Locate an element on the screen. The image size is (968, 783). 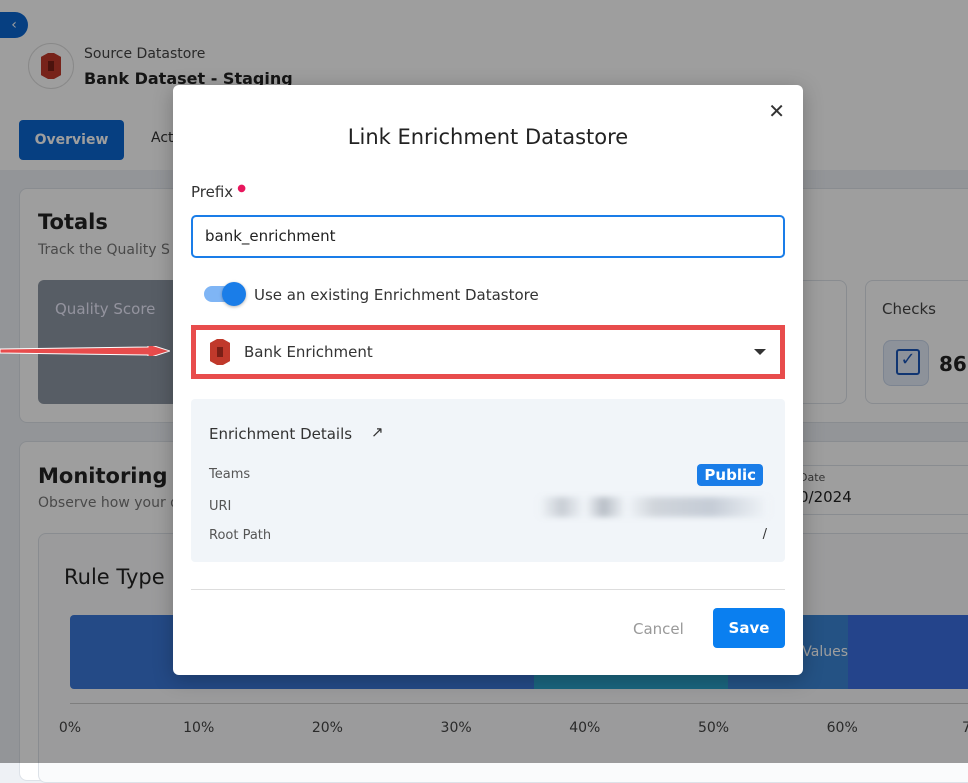
selected-datastore: Bank Enrichment is located at coordinates (308, 352).